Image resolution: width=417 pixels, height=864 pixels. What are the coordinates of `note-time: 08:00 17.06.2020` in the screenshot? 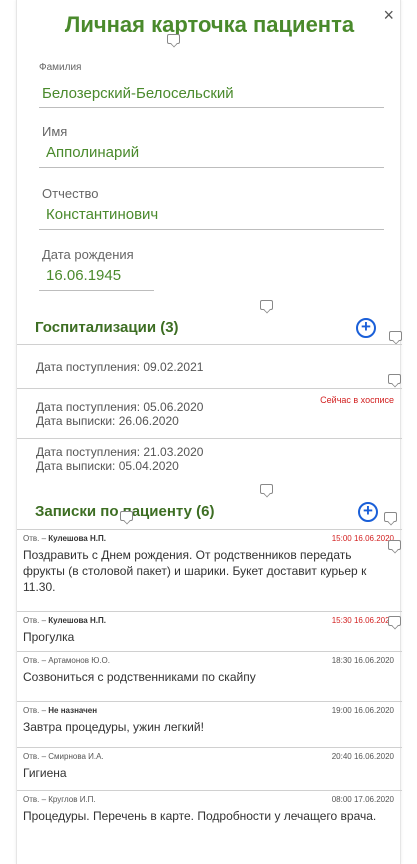 It's located at (362, 799).